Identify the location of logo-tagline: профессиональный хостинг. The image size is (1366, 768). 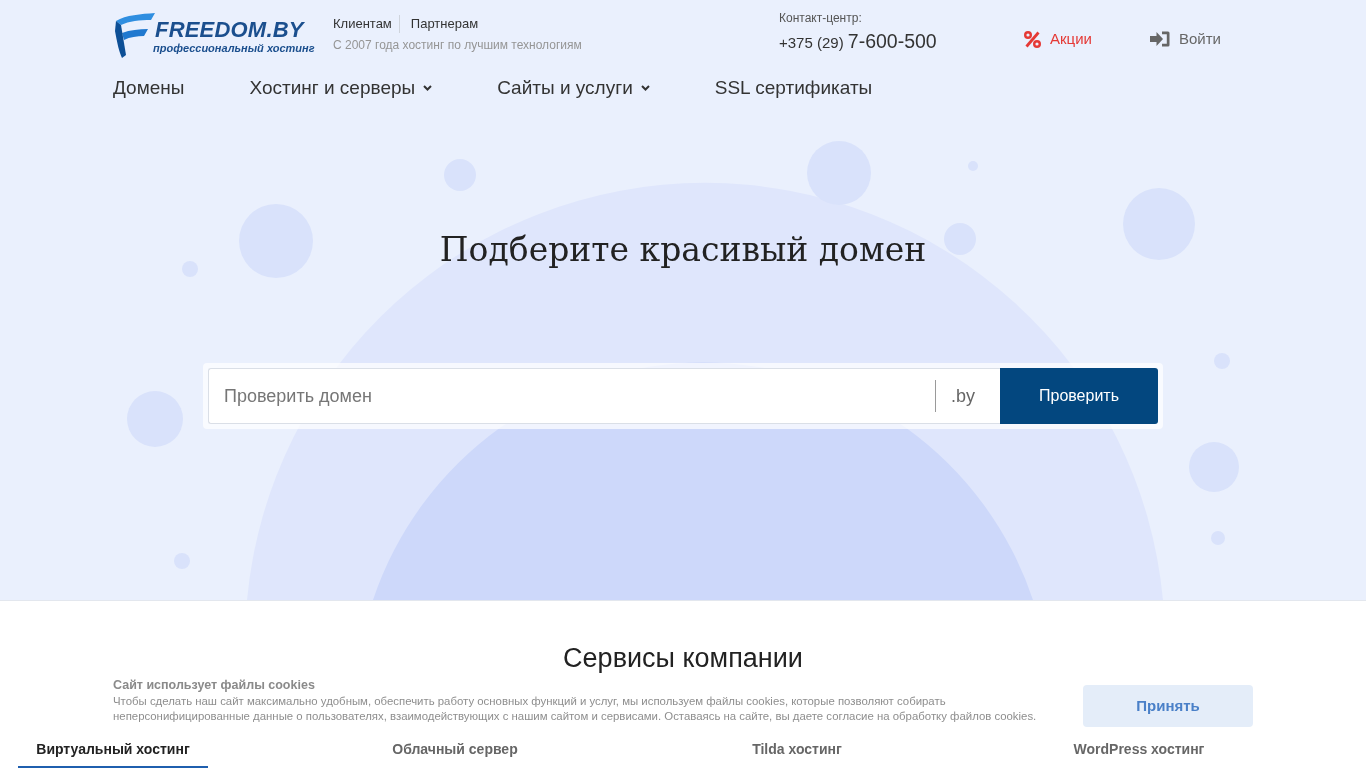
(234, 48).